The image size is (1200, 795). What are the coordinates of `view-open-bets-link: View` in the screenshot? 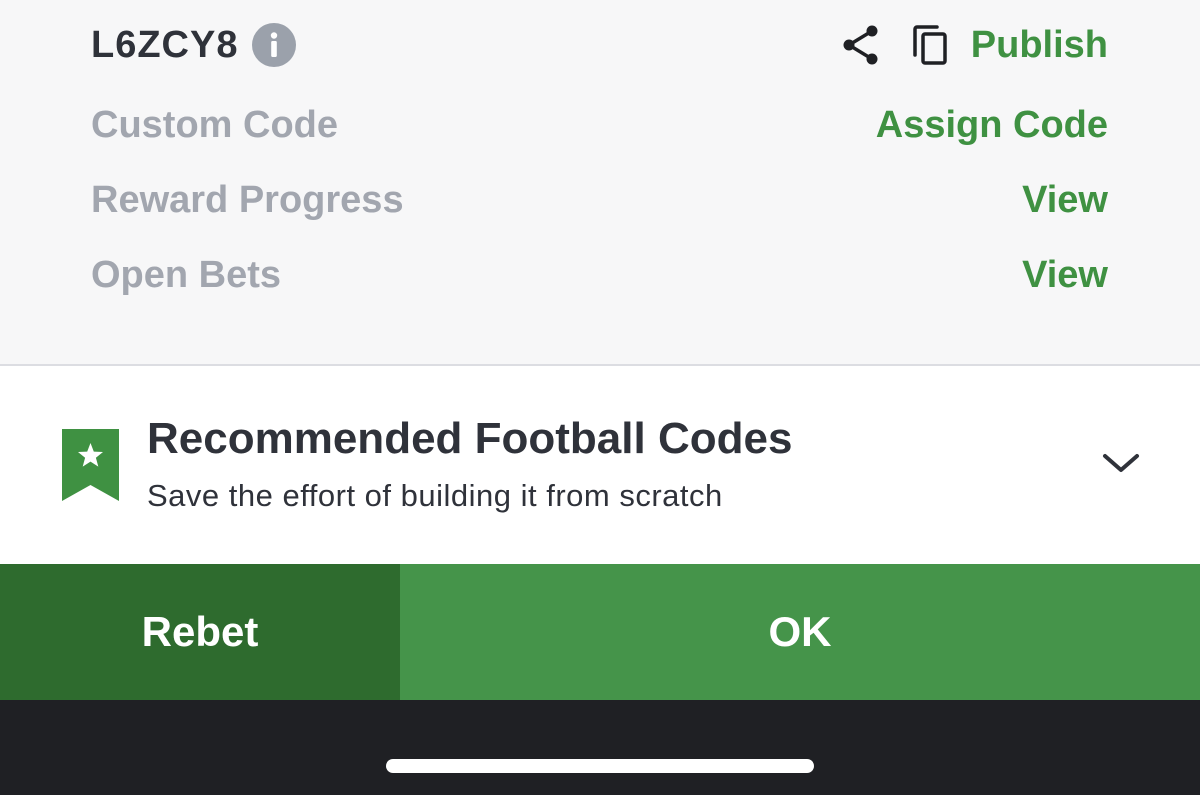 It's located at (1065, 275).